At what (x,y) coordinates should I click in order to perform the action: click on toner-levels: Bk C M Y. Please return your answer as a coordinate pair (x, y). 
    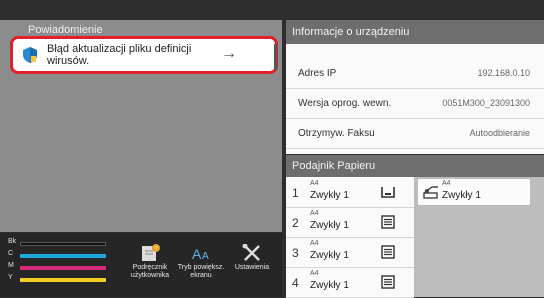
    Looking at the image, I should click on (59, 264).